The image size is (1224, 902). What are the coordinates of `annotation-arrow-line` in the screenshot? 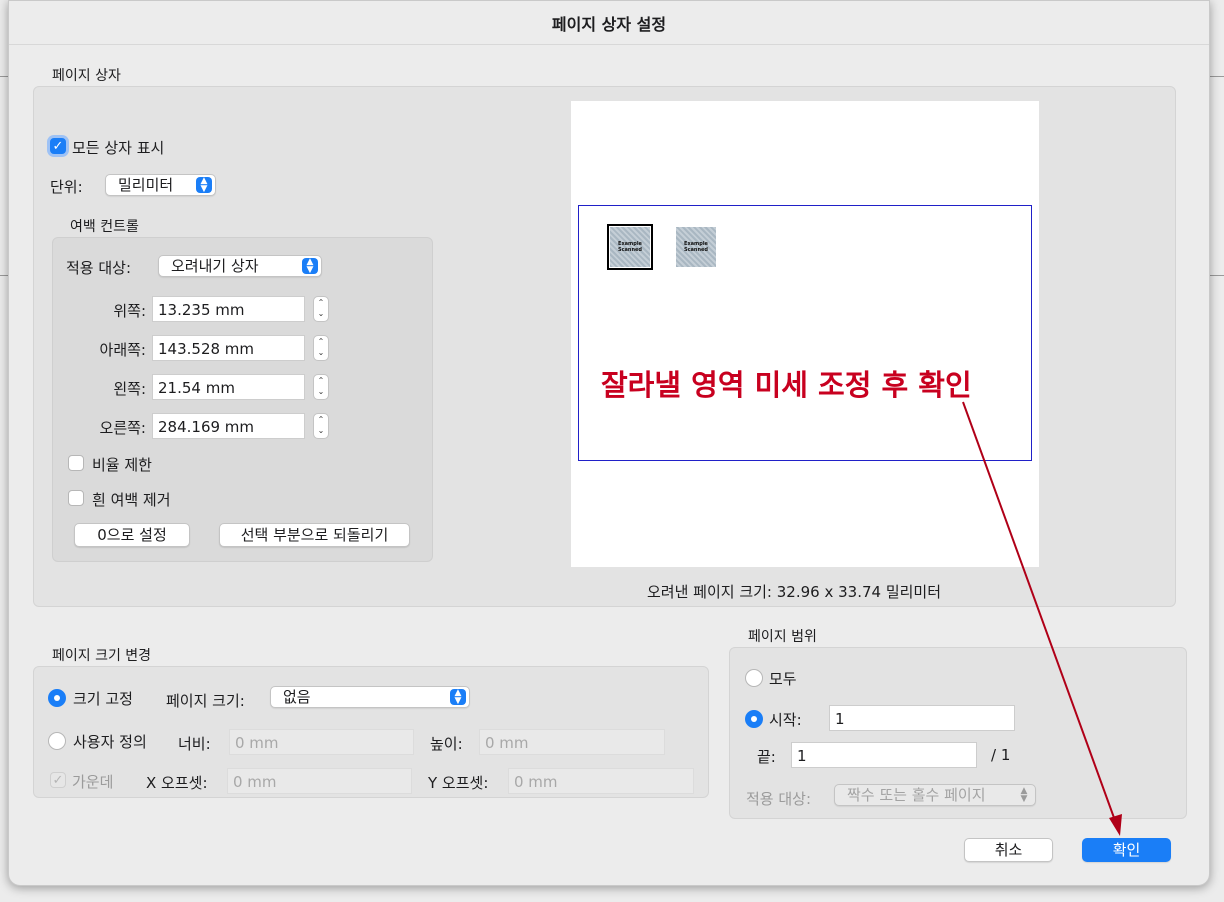 It's located at (1040, 614).